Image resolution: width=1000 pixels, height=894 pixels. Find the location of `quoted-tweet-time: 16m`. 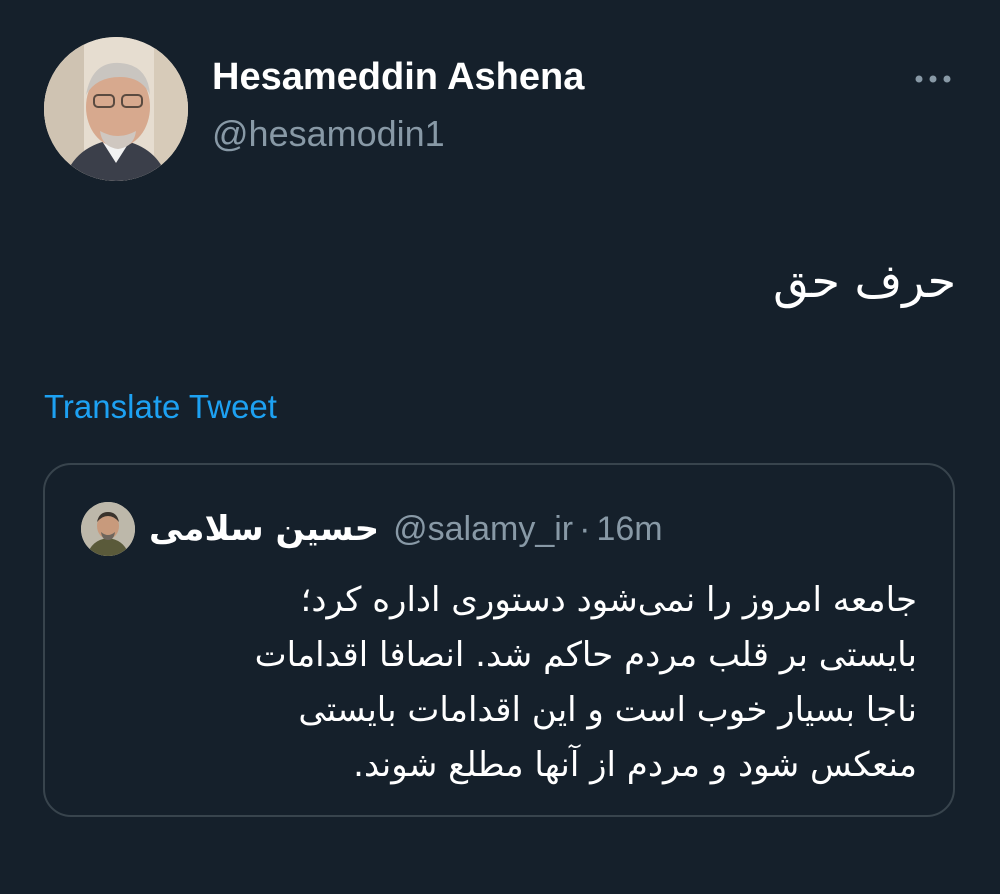

quoted-tweet-time: 16m is located at coordinates (629, 529).